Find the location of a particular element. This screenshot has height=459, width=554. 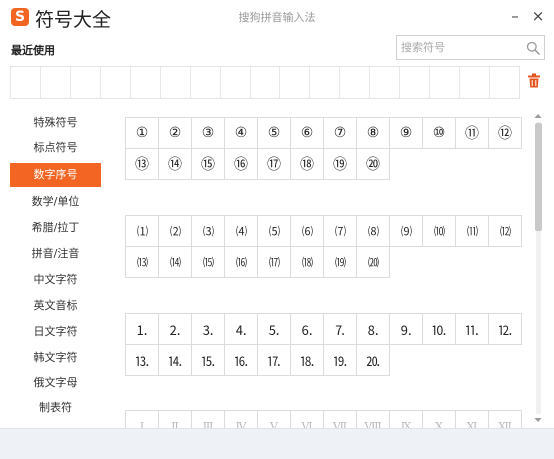

symbol-cell: ⑰ is located at coordinates (274, 164).